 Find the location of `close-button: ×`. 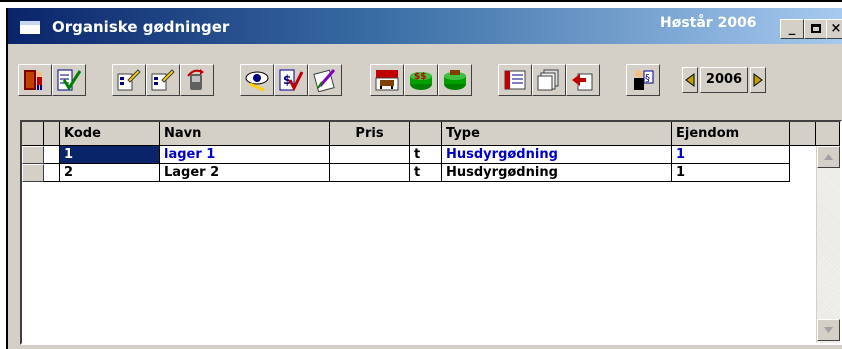

close-button: × is located at coordinates (834, 29).